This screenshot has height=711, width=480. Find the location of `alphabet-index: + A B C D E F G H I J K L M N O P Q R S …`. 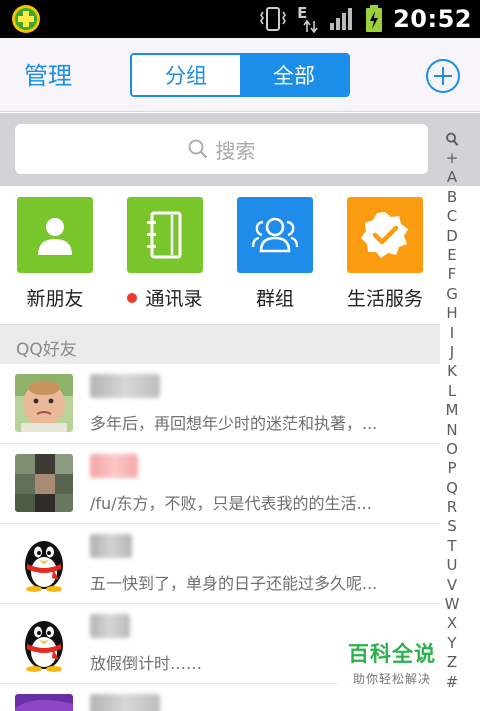

alphabet-index: + A B C D E F G H I J K L M N O P Q R S … is located at coordinates (452, 412).